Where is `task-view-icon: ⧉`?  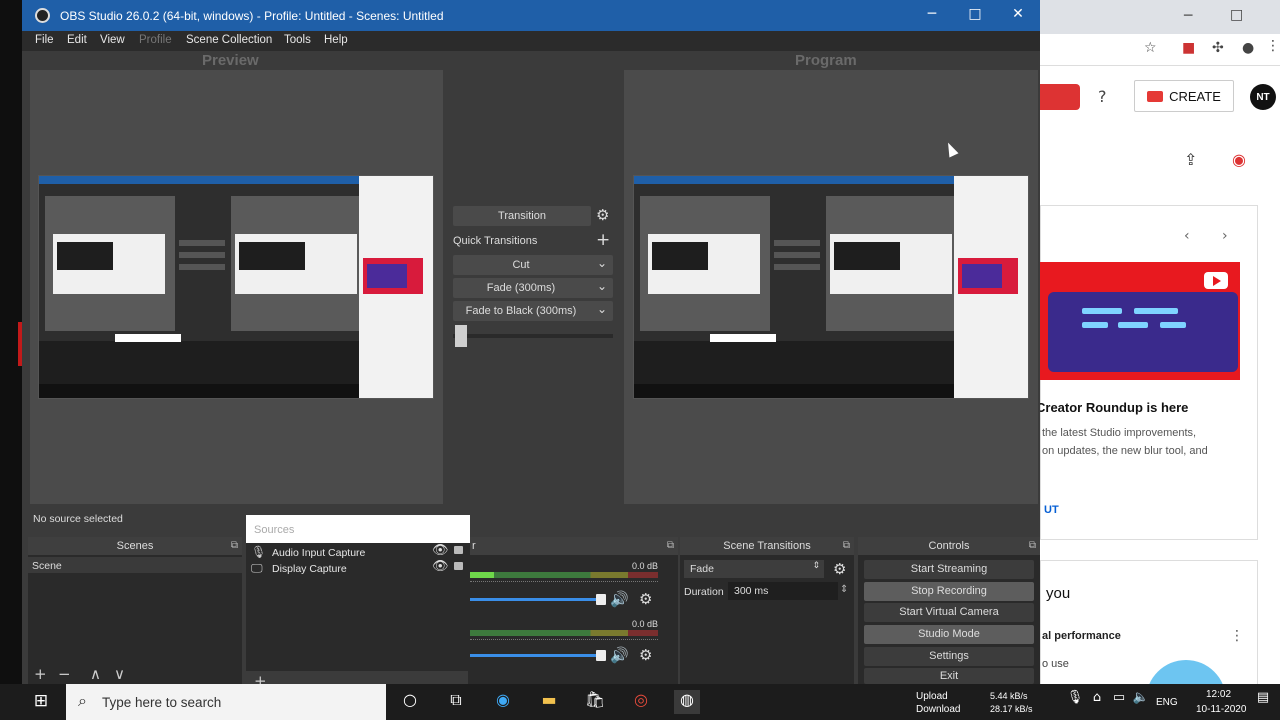 task-view-icon: ⧉ is located at coordinates (456, 702).